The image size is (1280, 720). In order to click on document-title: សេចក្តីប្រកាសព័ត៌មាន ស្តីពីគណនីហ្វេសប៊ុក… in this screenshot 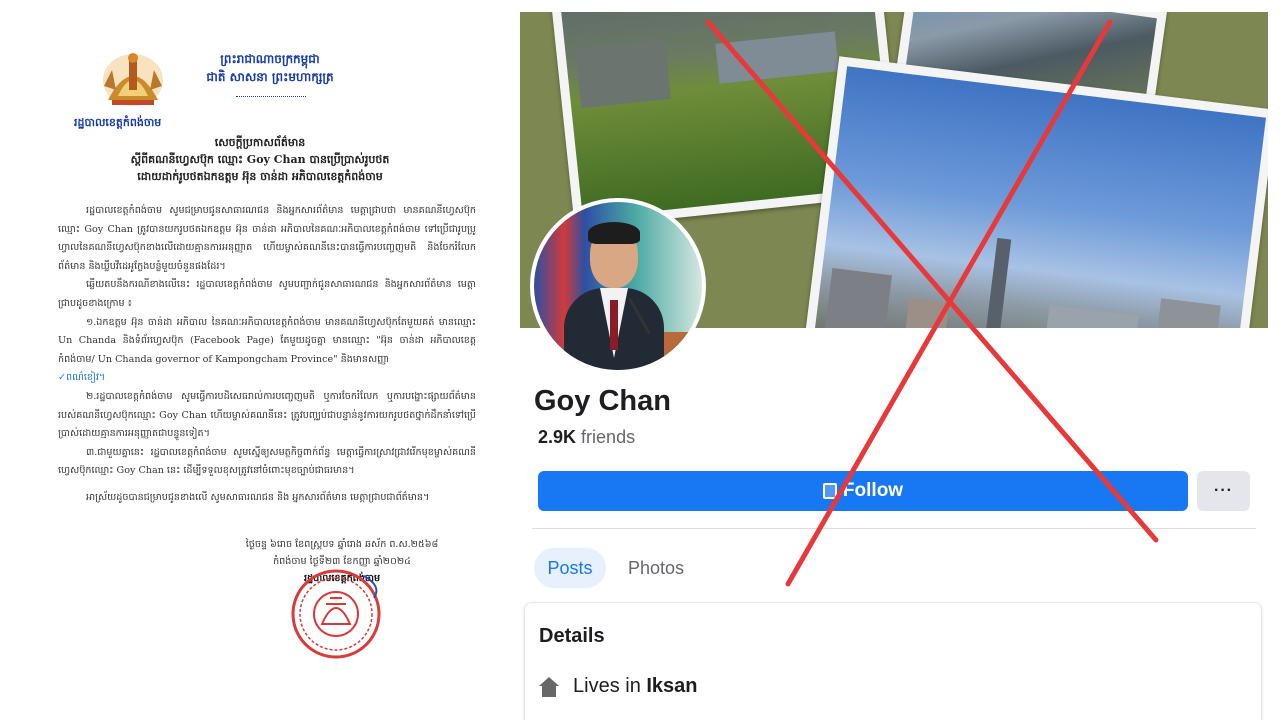, I will do `click(260, 159)`.